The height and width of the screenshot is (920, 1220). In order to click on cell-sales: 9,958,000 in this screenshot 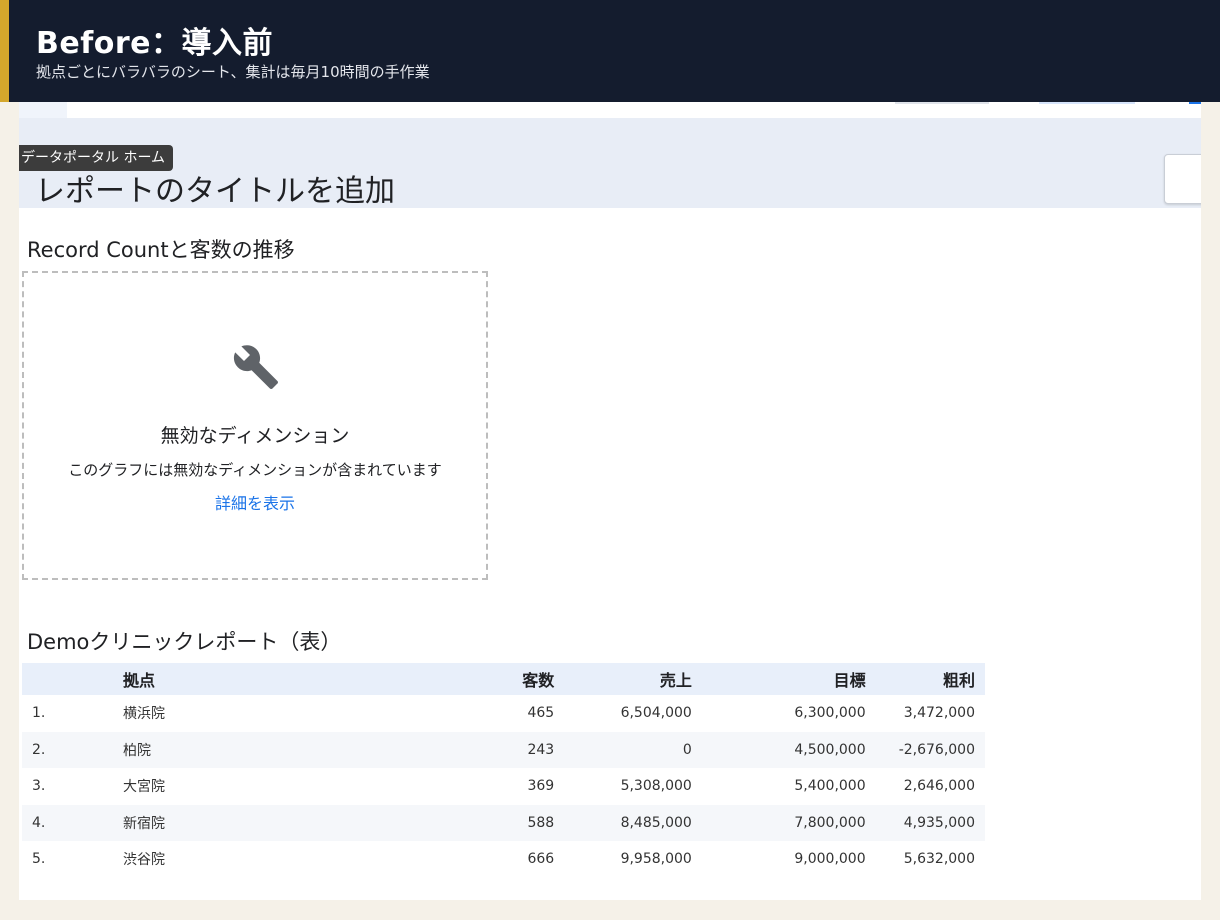, I will do `click(656, 859)`.